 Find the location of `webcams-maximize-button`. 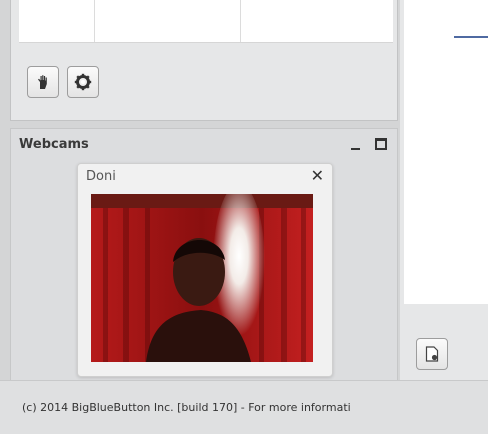

webcams-maximize-button is located at coordinates (381, 144).